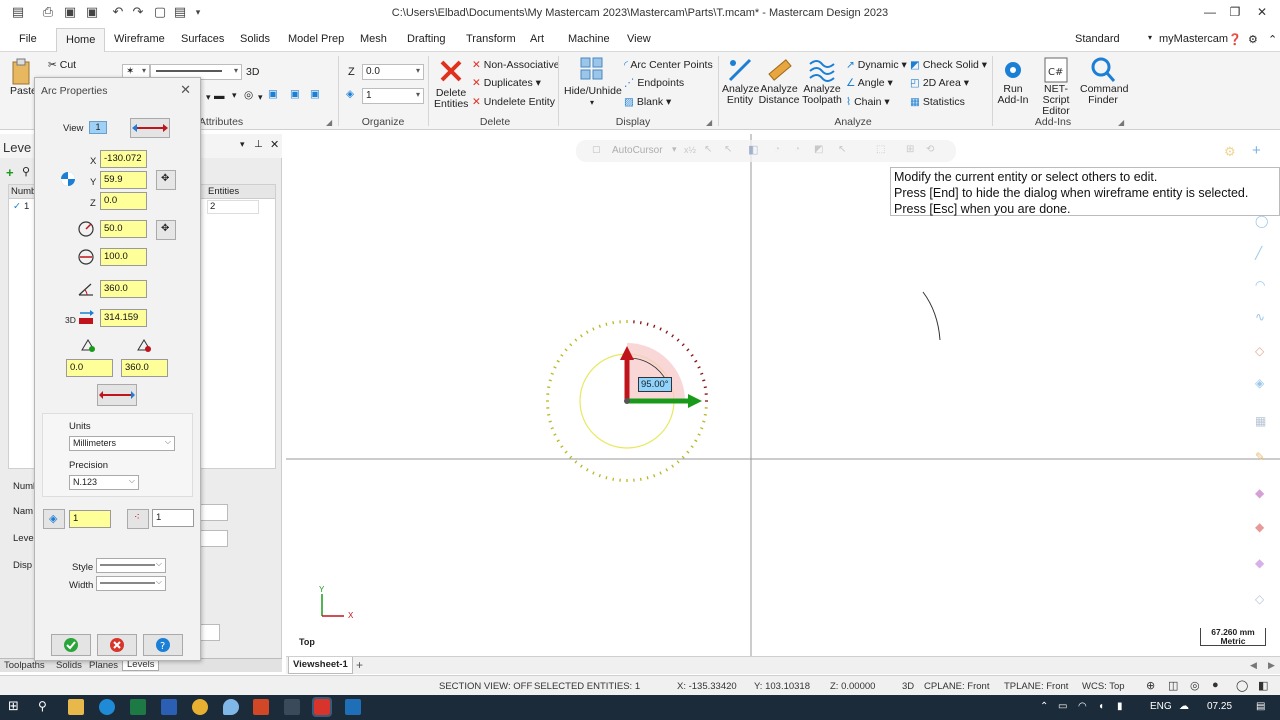 Image resolution: width=1280 pixels, height=720 pixels. I want to click on tplane-status: TPLANE: Front, so click(1036, 686).